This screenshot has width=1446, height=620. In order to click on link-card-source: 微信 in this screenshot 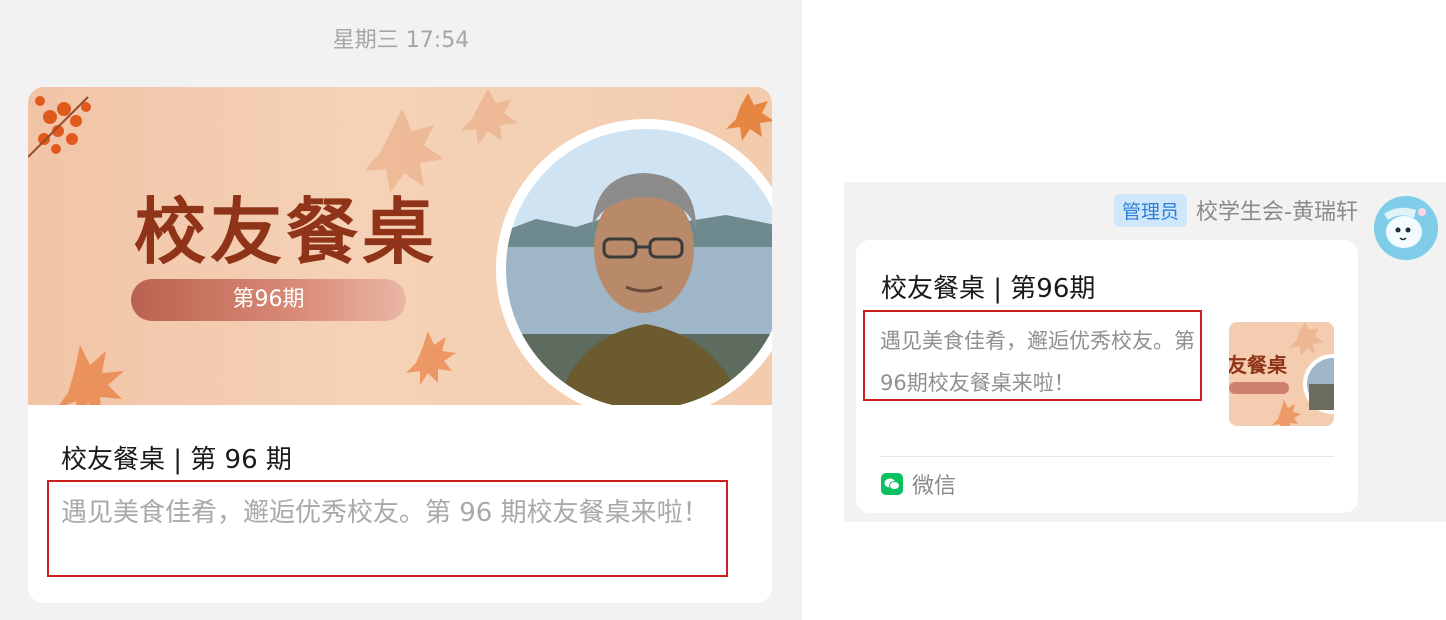, I will do `click(918, 484)`.